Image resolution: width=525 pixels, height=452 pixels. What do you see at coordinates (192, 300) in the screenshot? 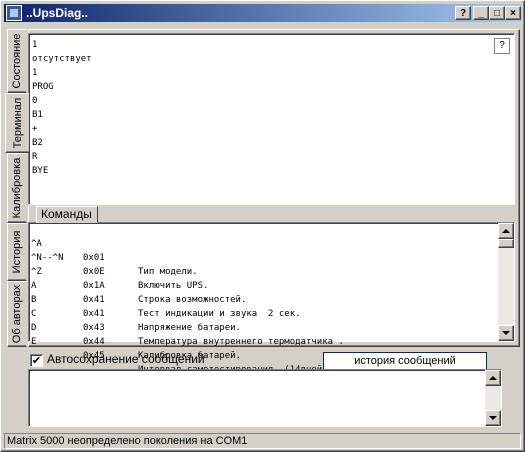
I see `command-desc: Строка возможностей.` at bounding box center [192, 300].